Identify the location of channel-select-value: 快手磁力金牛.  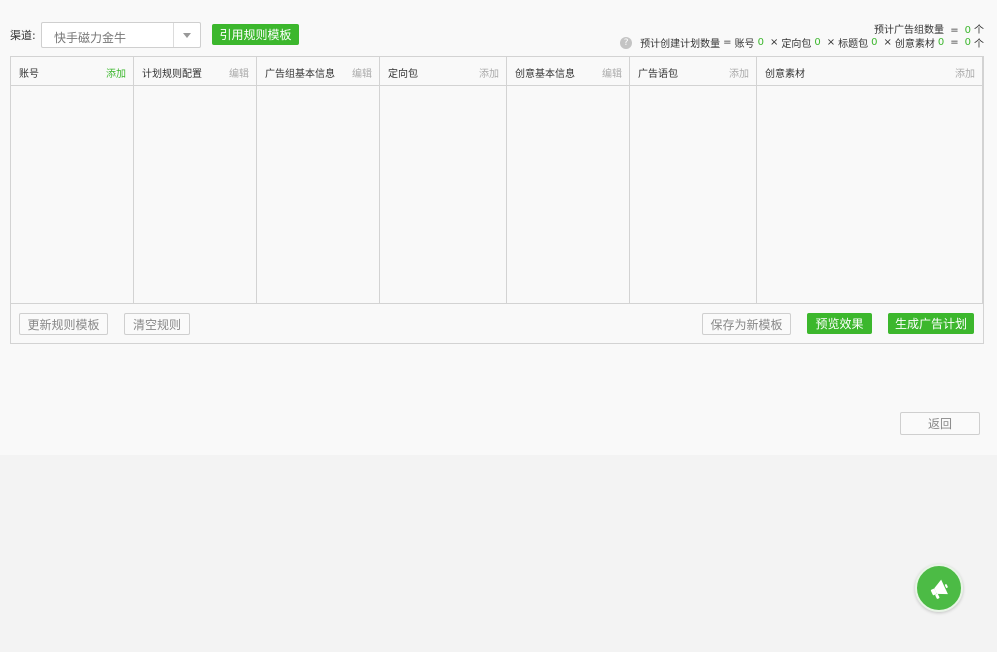
(90, 38).